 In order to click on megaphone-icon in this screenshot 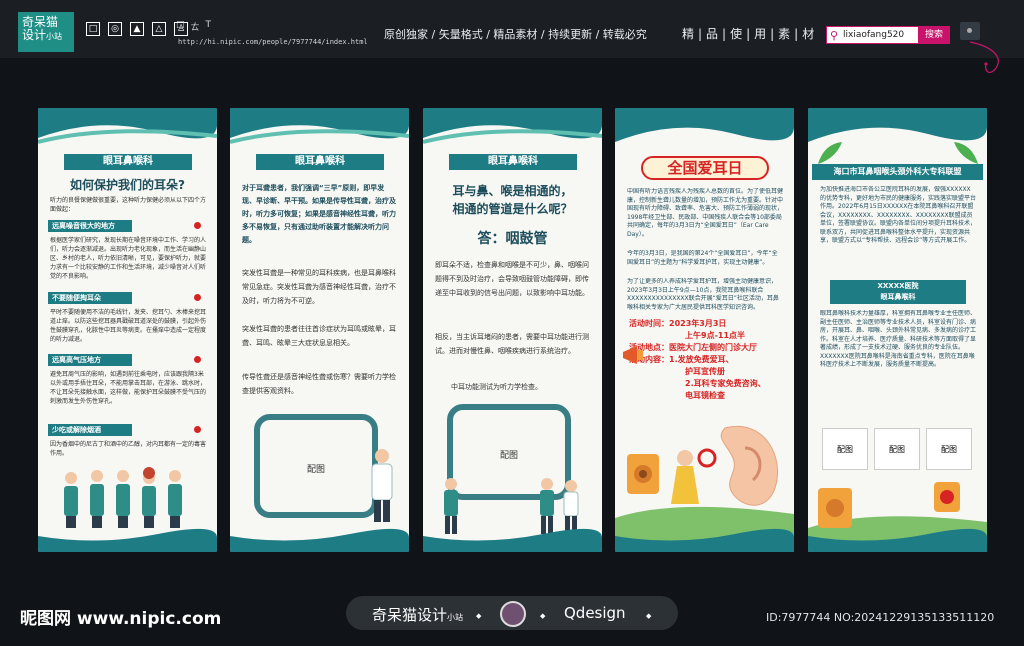, I will do `click(633, 355)`.